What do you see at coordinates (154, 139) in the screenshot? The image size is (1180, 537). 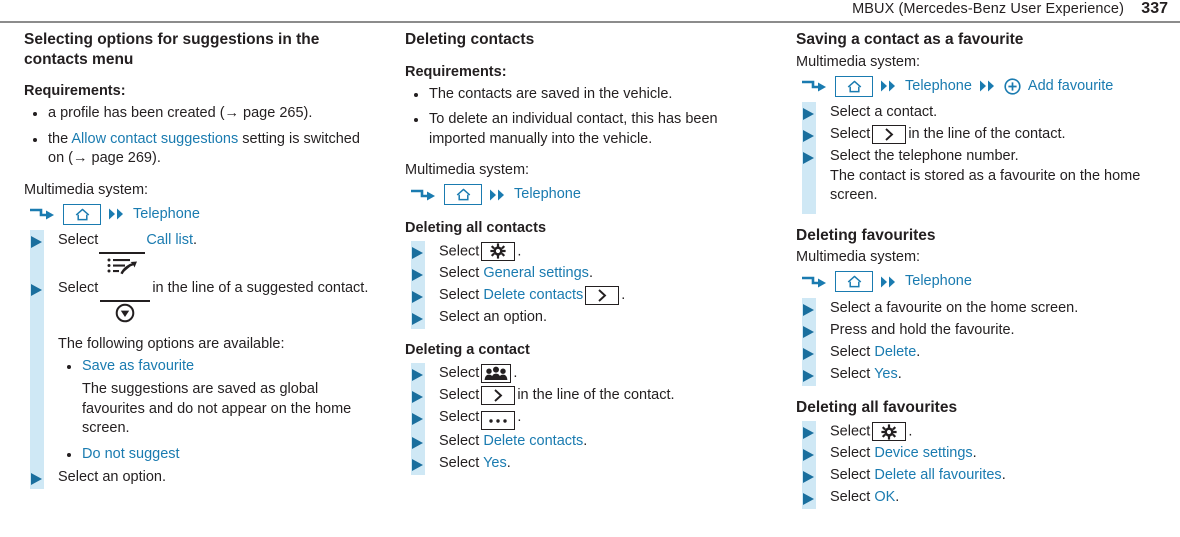 I see `link-allow-contact-suggestions: Allow contact suggestions` at bounding box center [154, 139].